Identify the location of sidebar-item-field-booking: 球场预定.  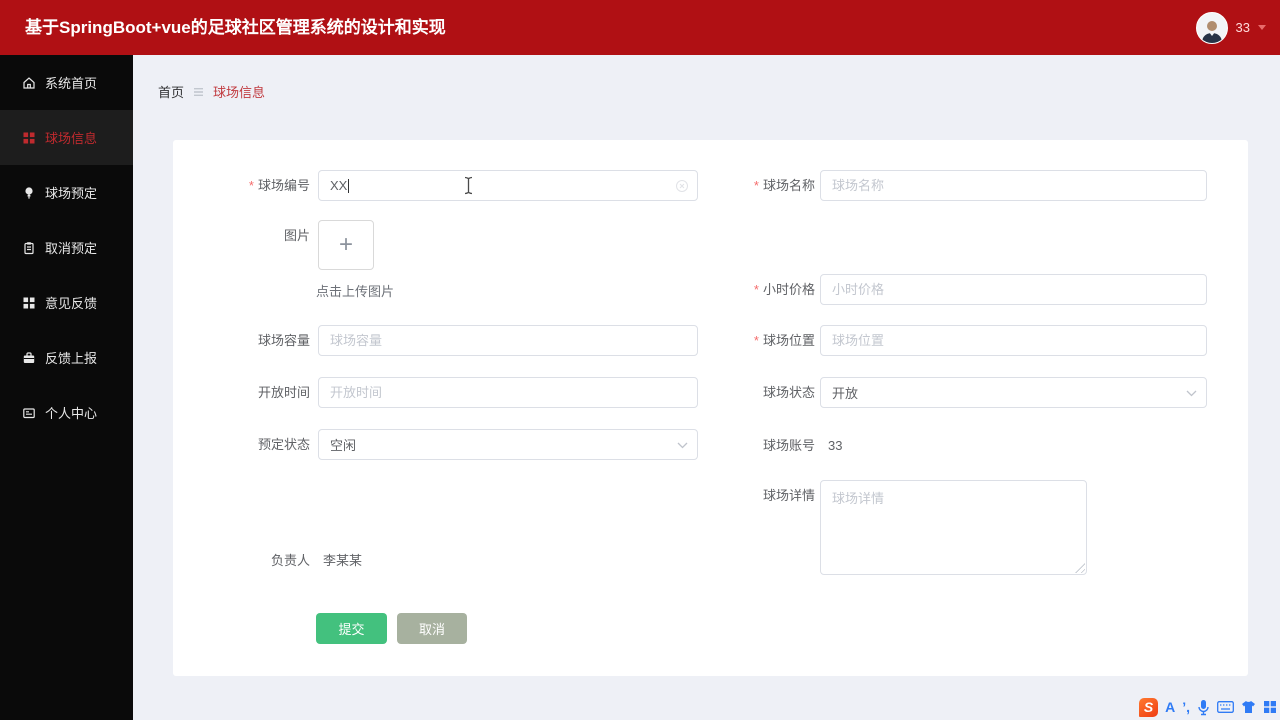
(66, 192).